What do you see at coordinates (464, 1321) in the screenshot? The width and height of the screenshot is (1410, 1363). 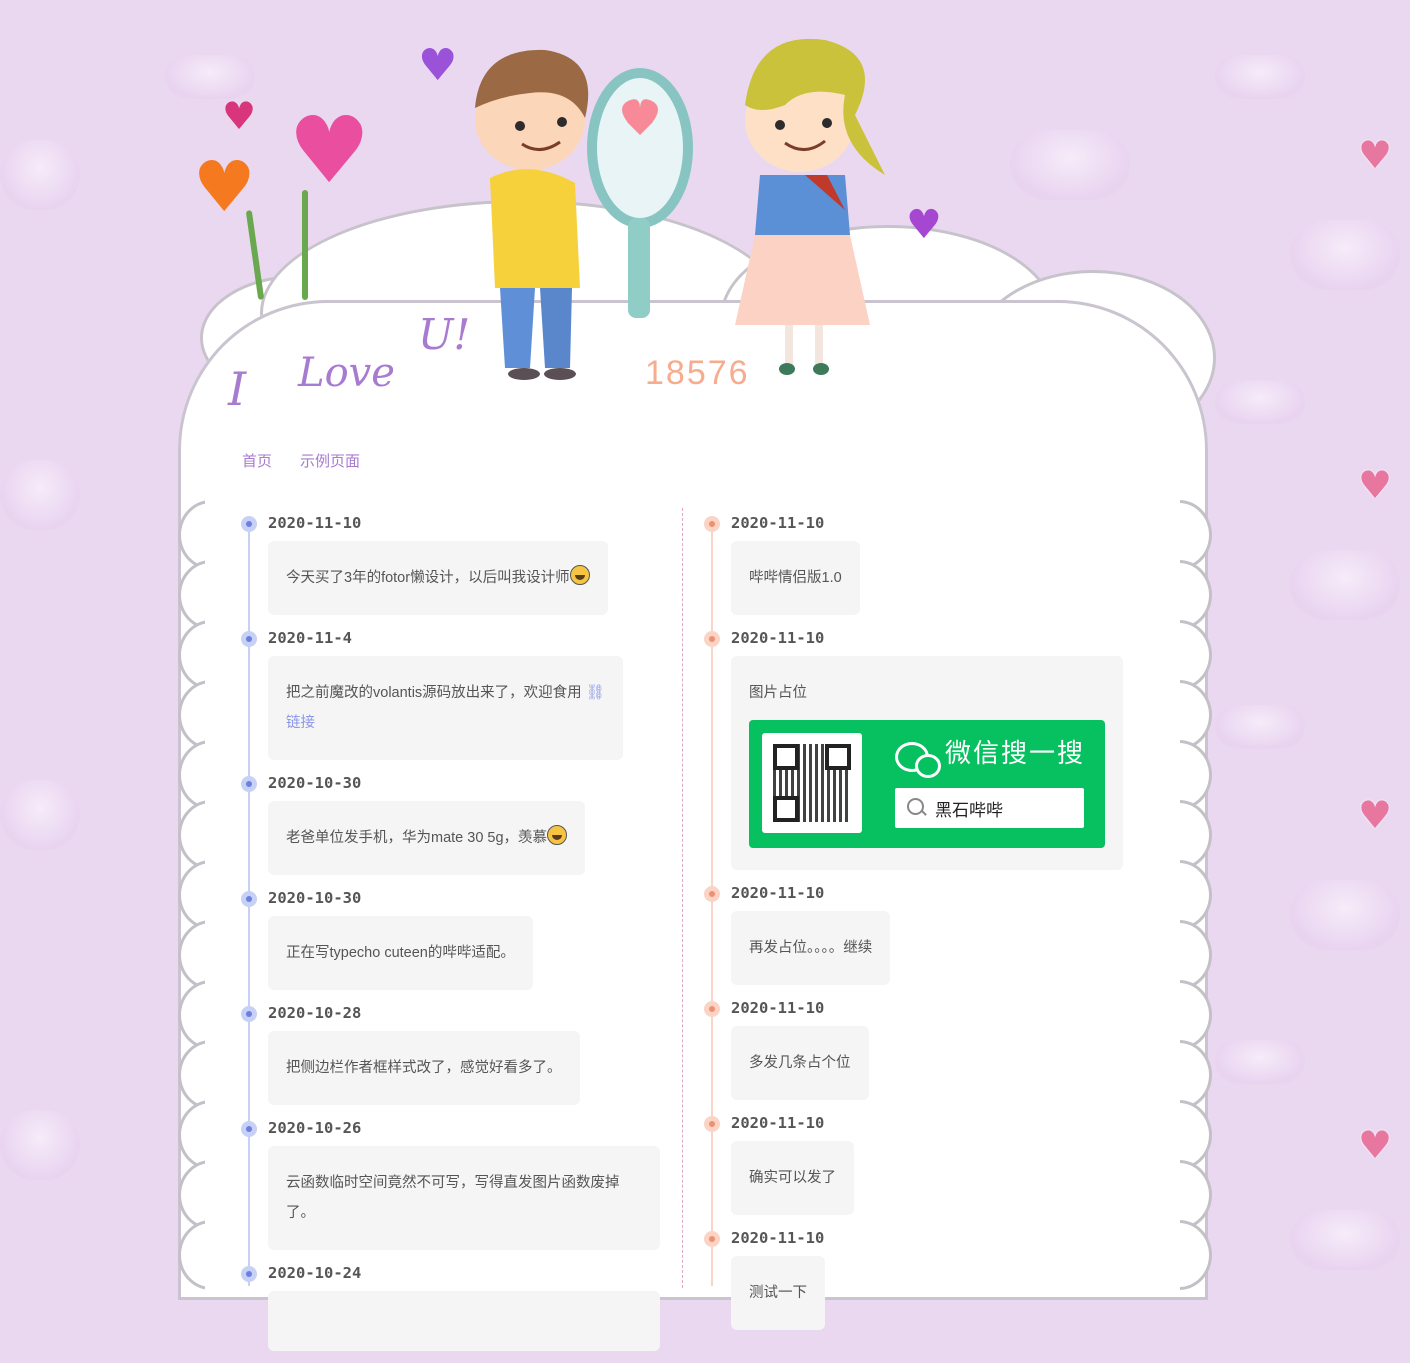 I see `timeline-card` at bounding box center [464, 1321].